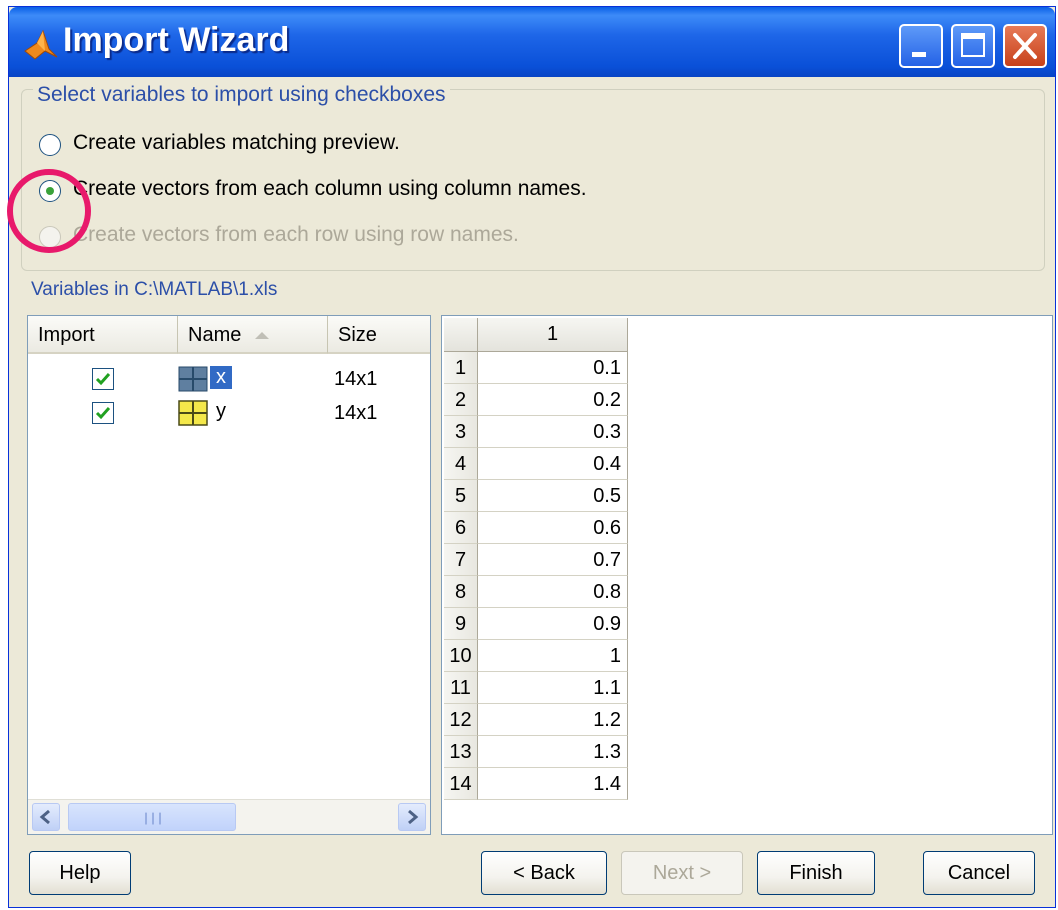  I want to click on preview-row-header: 4, so click(461, 464).